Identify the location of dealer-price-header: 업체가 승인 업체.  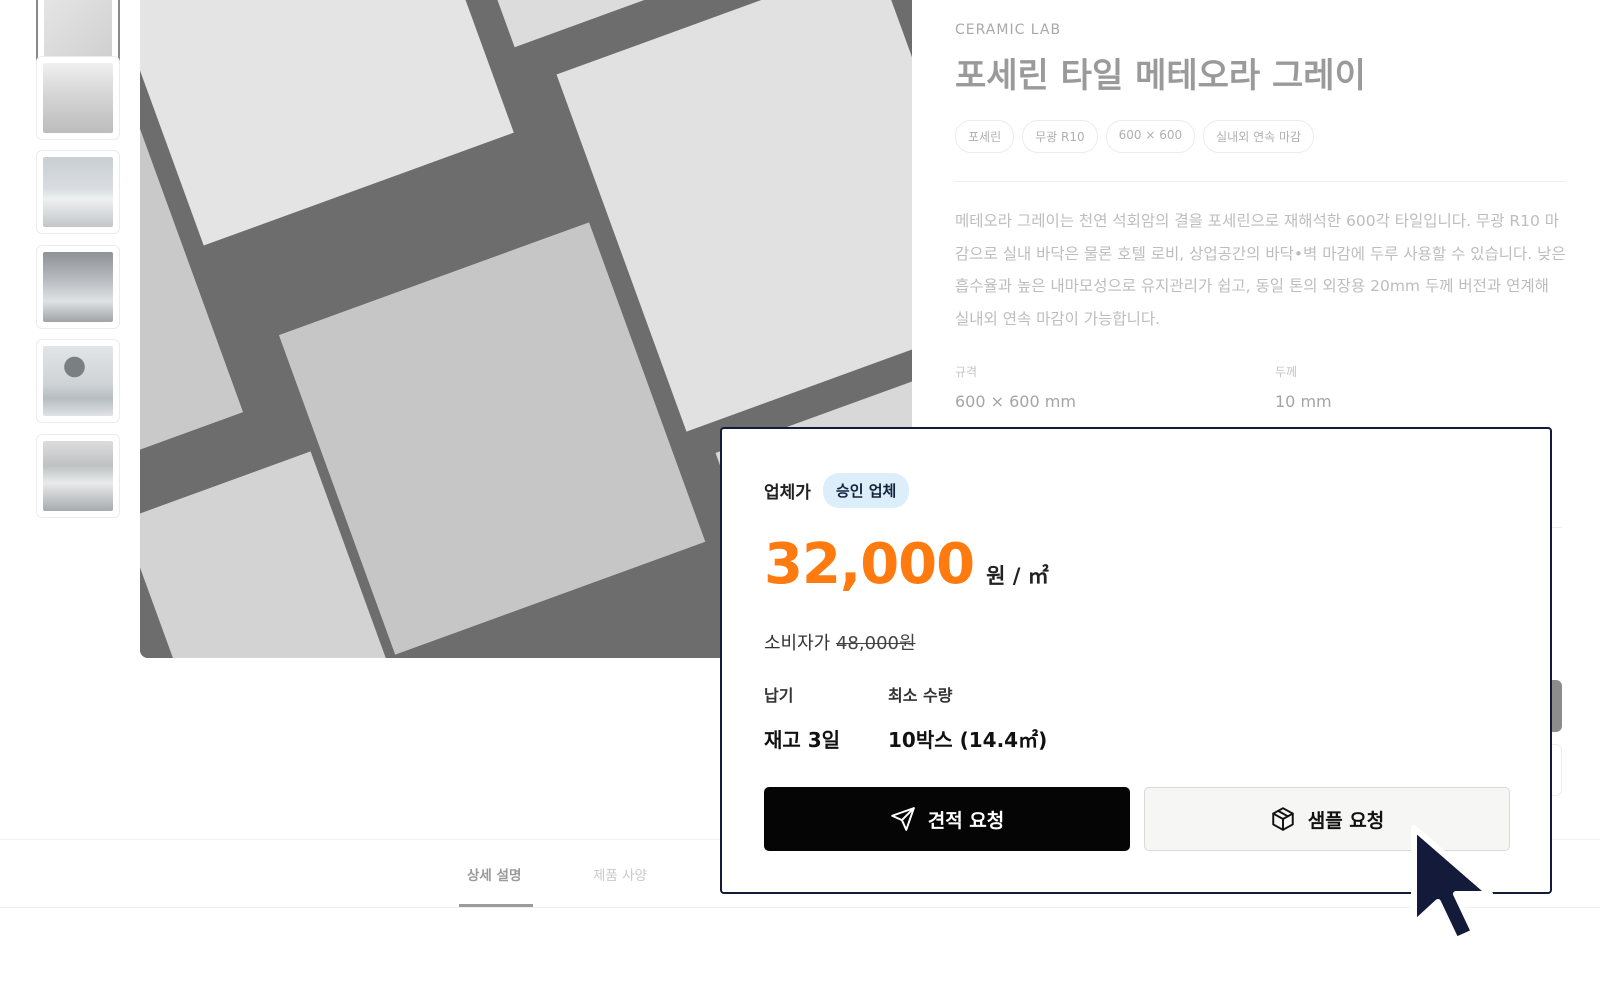
(837, 490).